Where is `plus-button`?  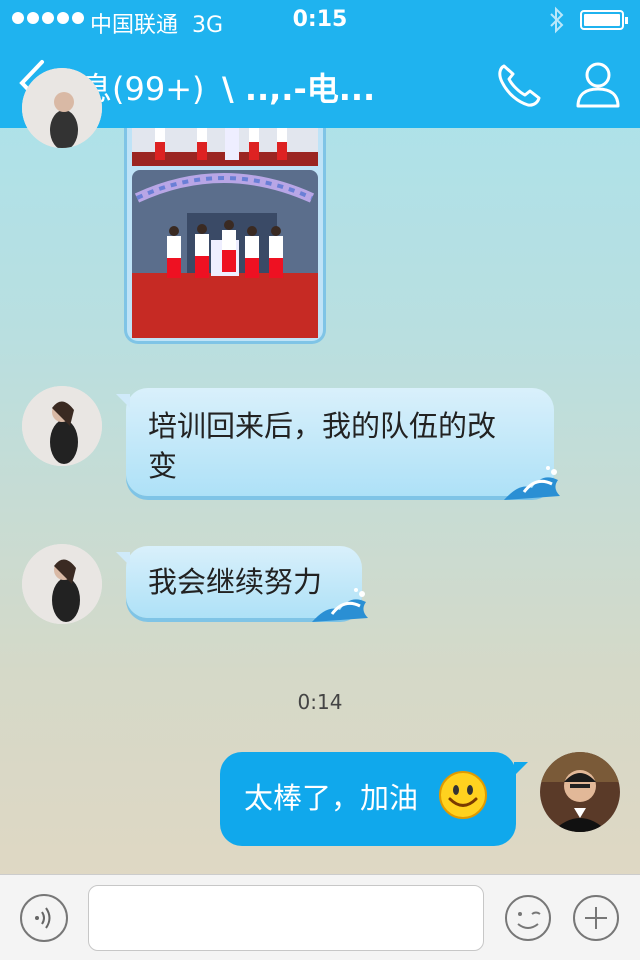 plus-button is located at coordinates (596, 918).